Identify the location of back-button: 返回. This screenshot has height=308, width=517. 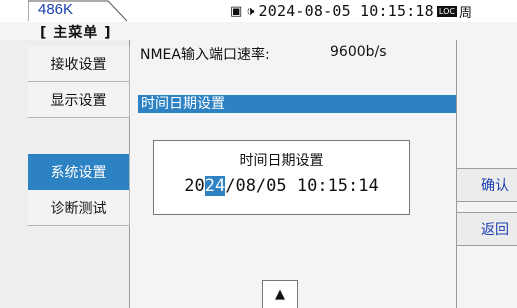
(487, 229).